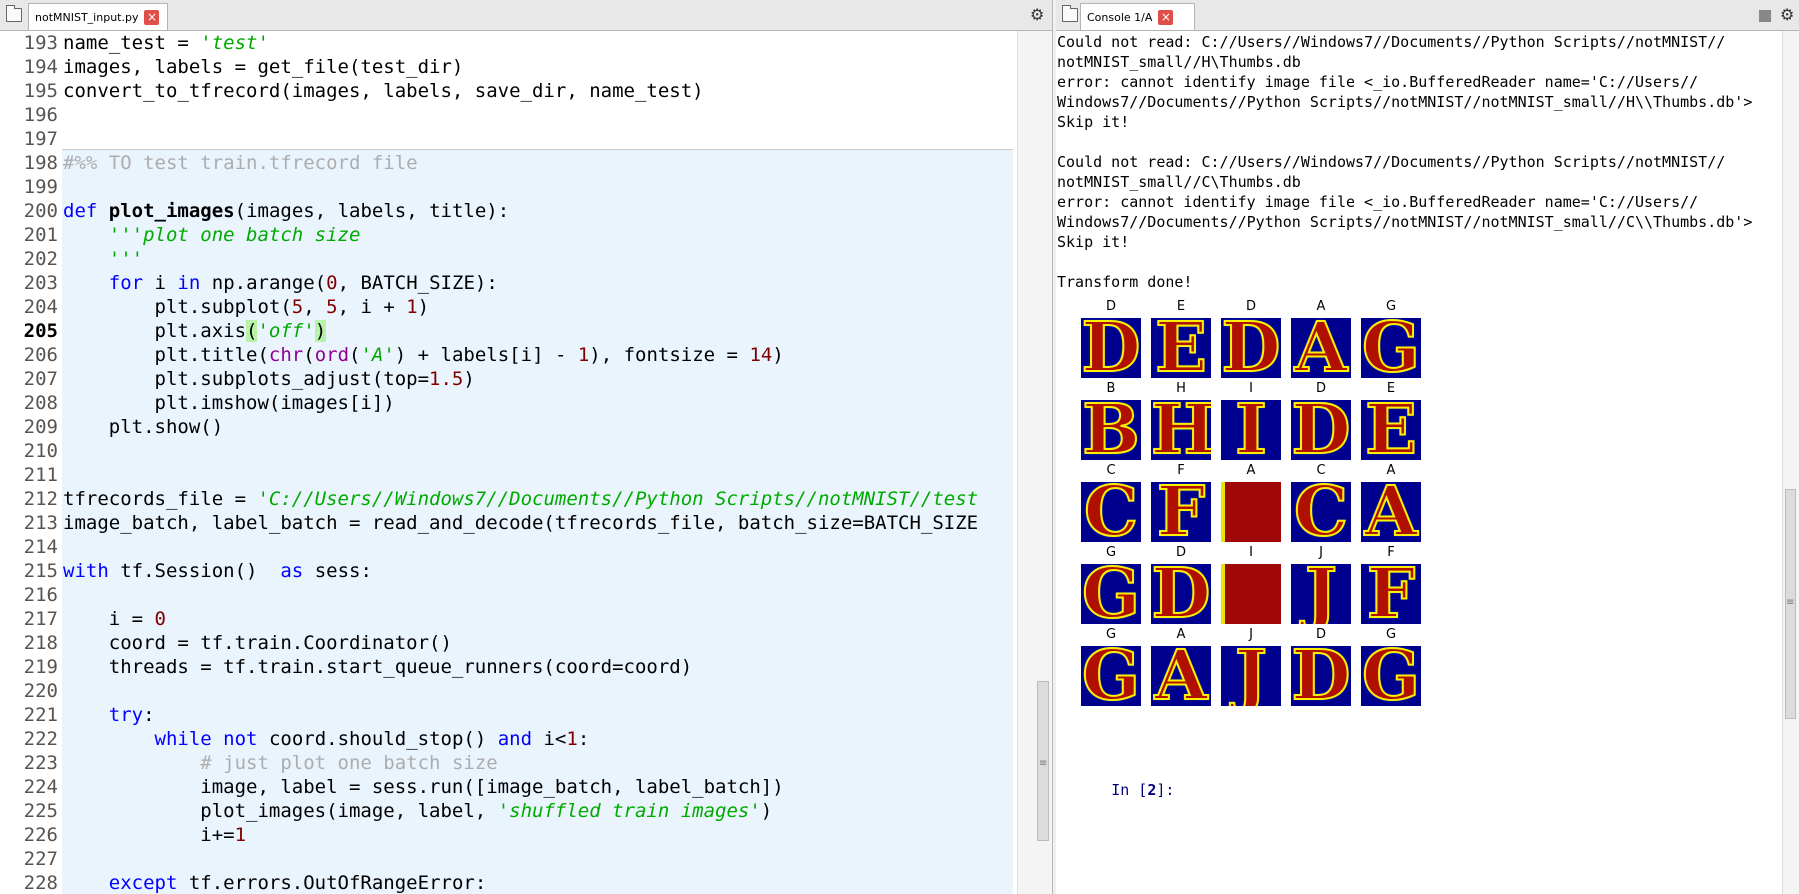 Image resolution: width=1799 pixels, height=894 pixels. I want to click on line-number: 212, so click(40, 499).